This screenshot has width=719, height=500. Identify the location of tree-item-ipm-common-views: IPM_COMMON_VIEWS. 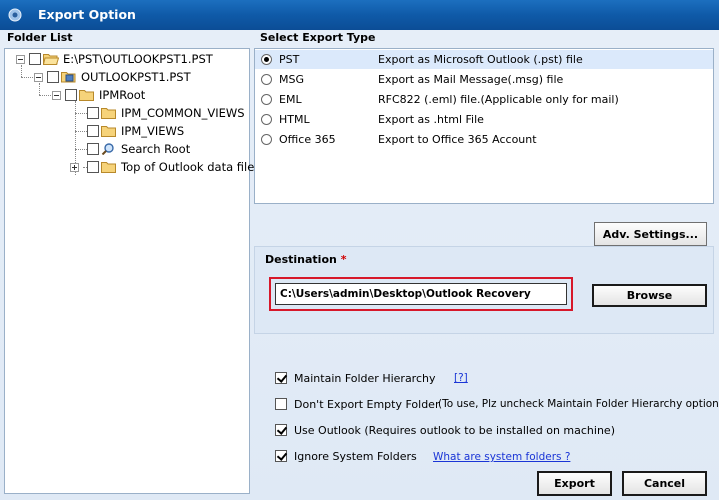
(166, 113).